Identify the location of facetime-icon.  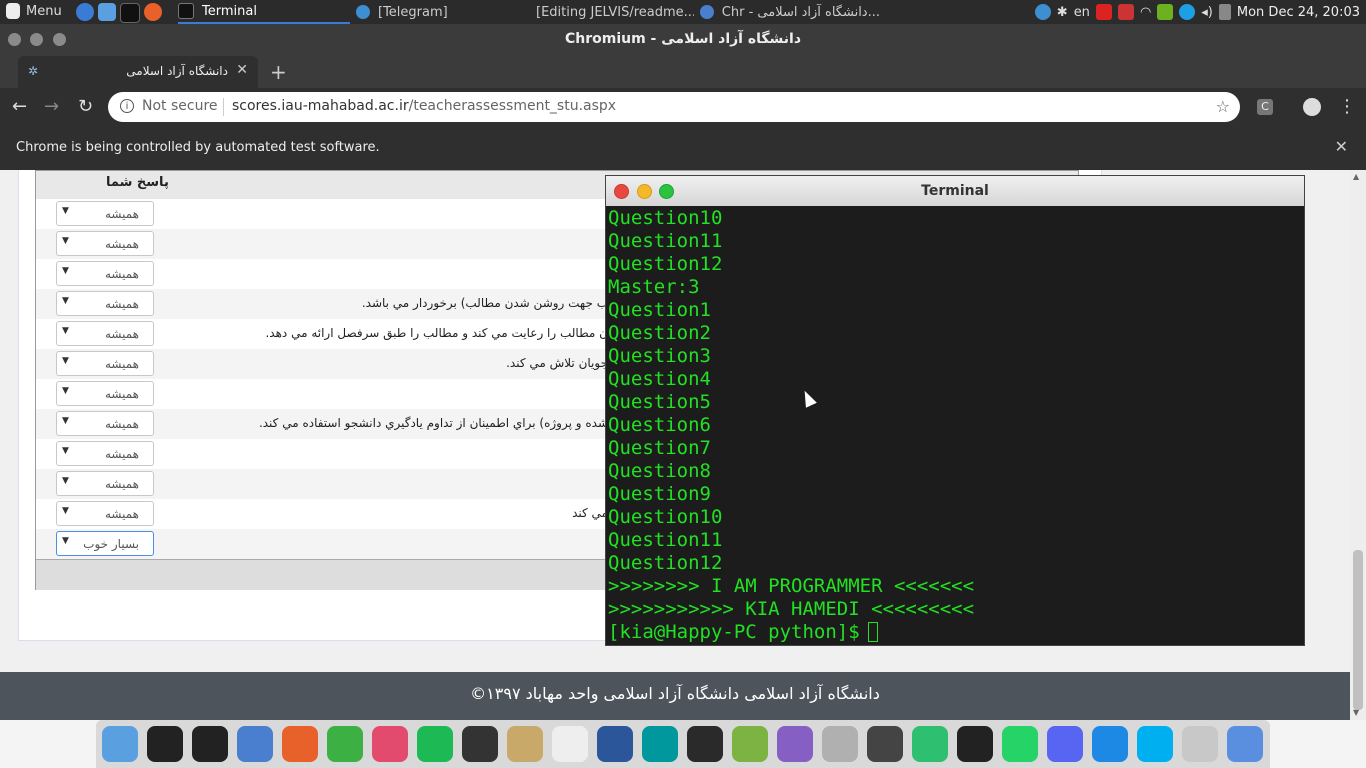
(345, 744).